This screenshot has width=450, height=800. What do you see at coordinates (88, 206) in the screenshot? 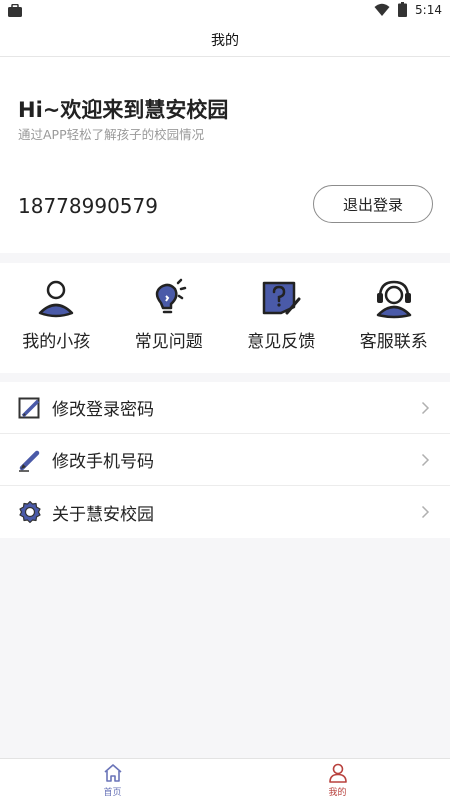
I see `phone-number: 18778990579` at bounding box center [88, 206].